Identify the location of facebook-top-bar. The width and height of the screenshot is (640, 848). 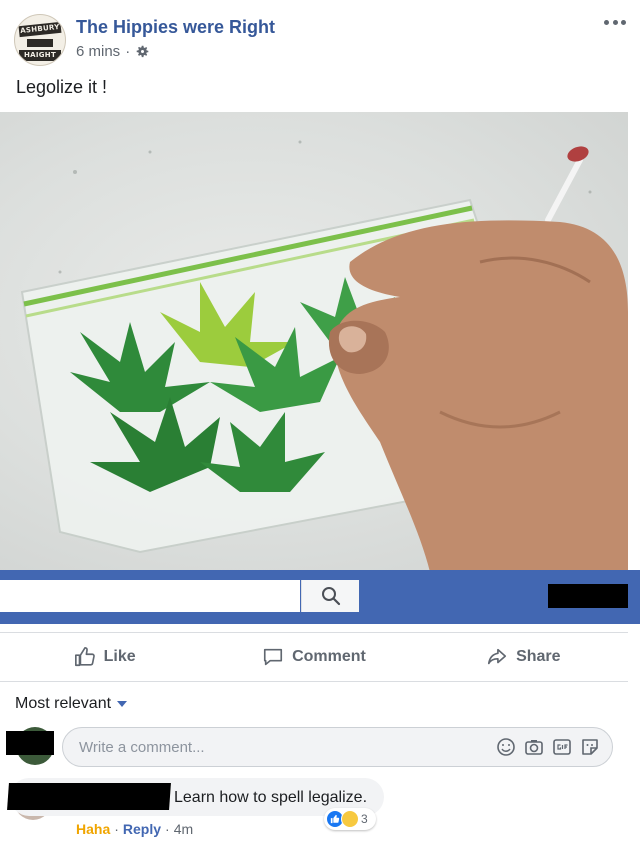
(320, 597).